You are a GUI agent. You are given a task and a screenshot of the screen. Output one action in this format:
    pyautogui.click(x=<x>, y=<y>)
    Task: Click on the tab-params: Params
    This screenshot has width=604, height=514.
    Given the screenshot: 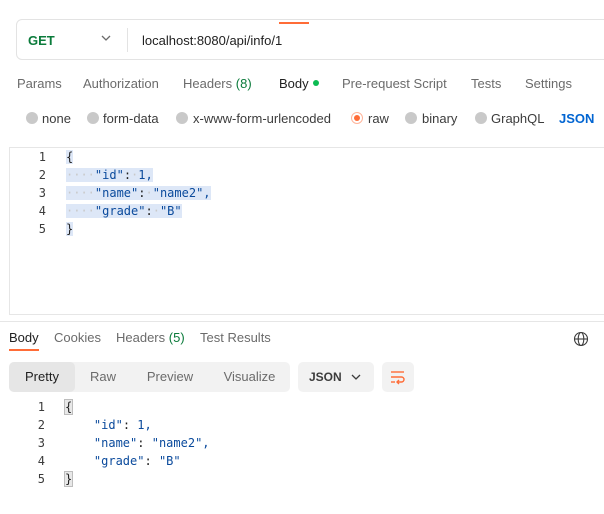 What is the action you would take?
    pyautogui.click(x=39, y=83)
    